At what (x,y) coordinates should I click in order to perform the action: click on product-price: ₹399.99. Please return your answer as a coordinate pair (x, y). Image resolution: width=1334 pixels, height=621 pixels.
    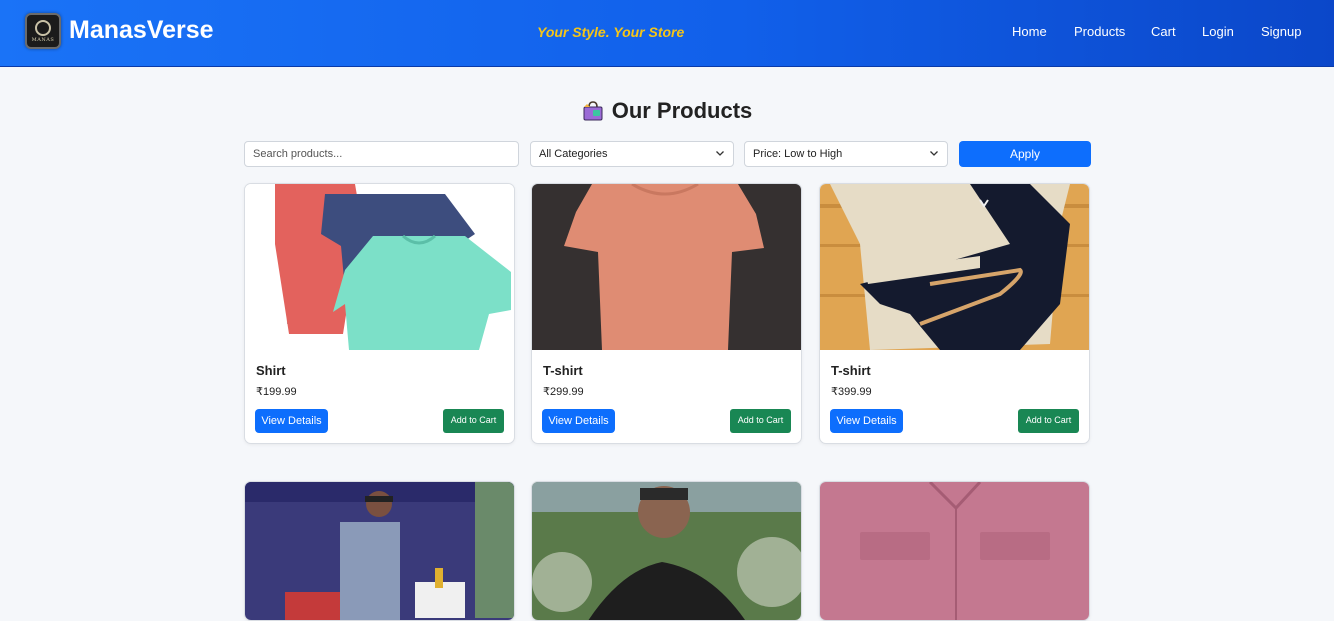
    Looking at the image, I should click on (851, 392).